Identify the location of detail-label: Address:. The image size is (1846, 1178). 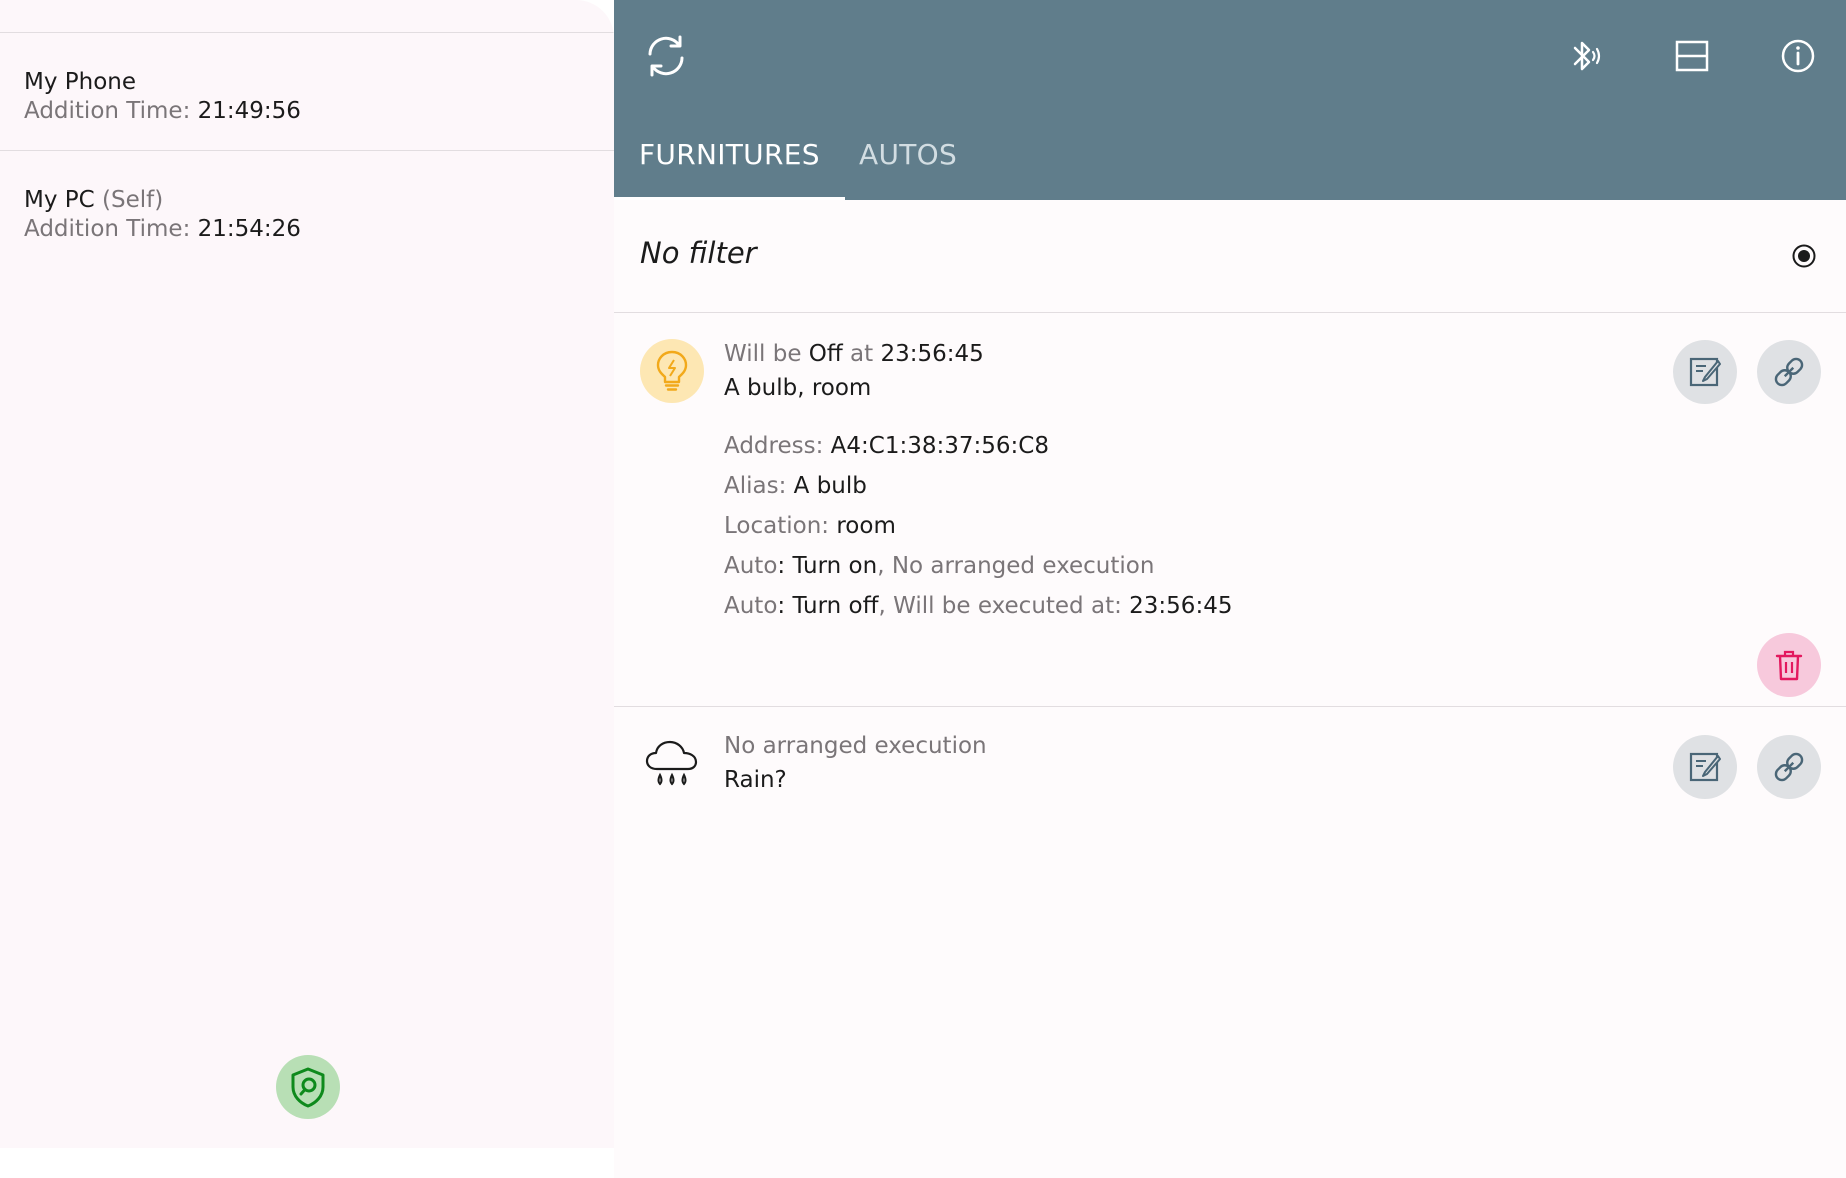
(777, 446).